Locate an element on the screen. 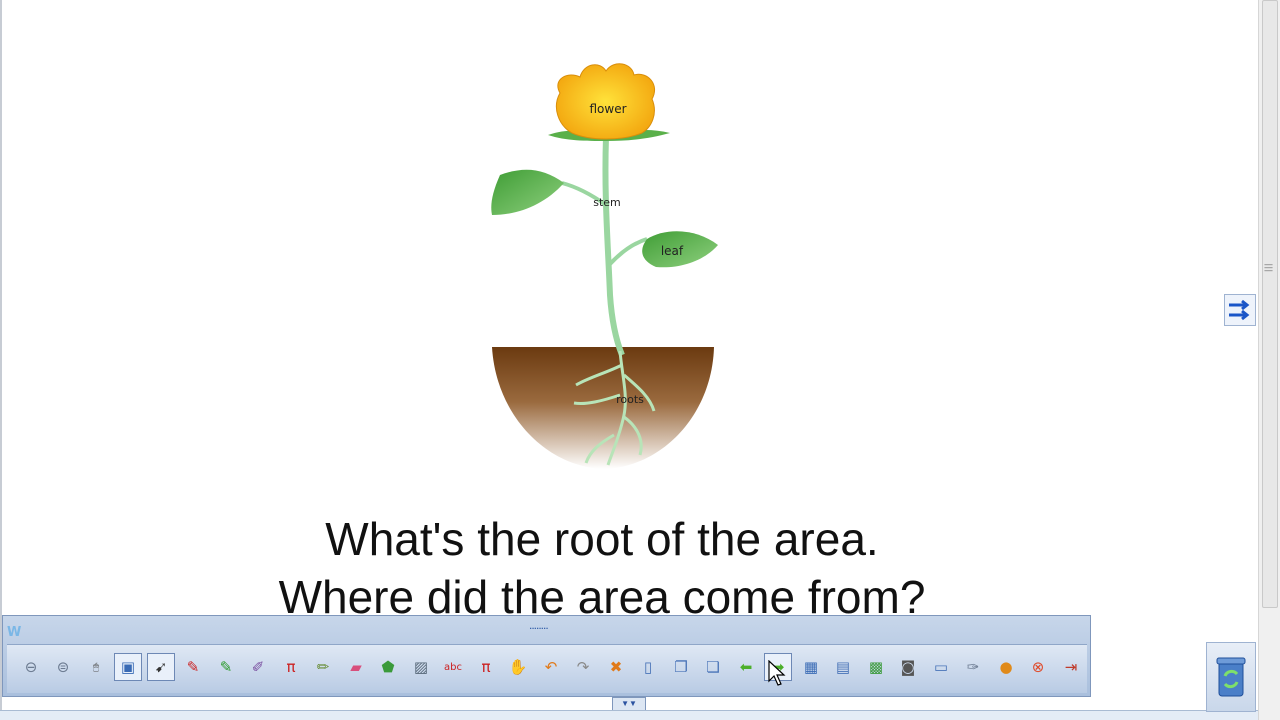 The image size is (1280, 720). mouse-icon: 🖱 is located at coordinates (96, 667).